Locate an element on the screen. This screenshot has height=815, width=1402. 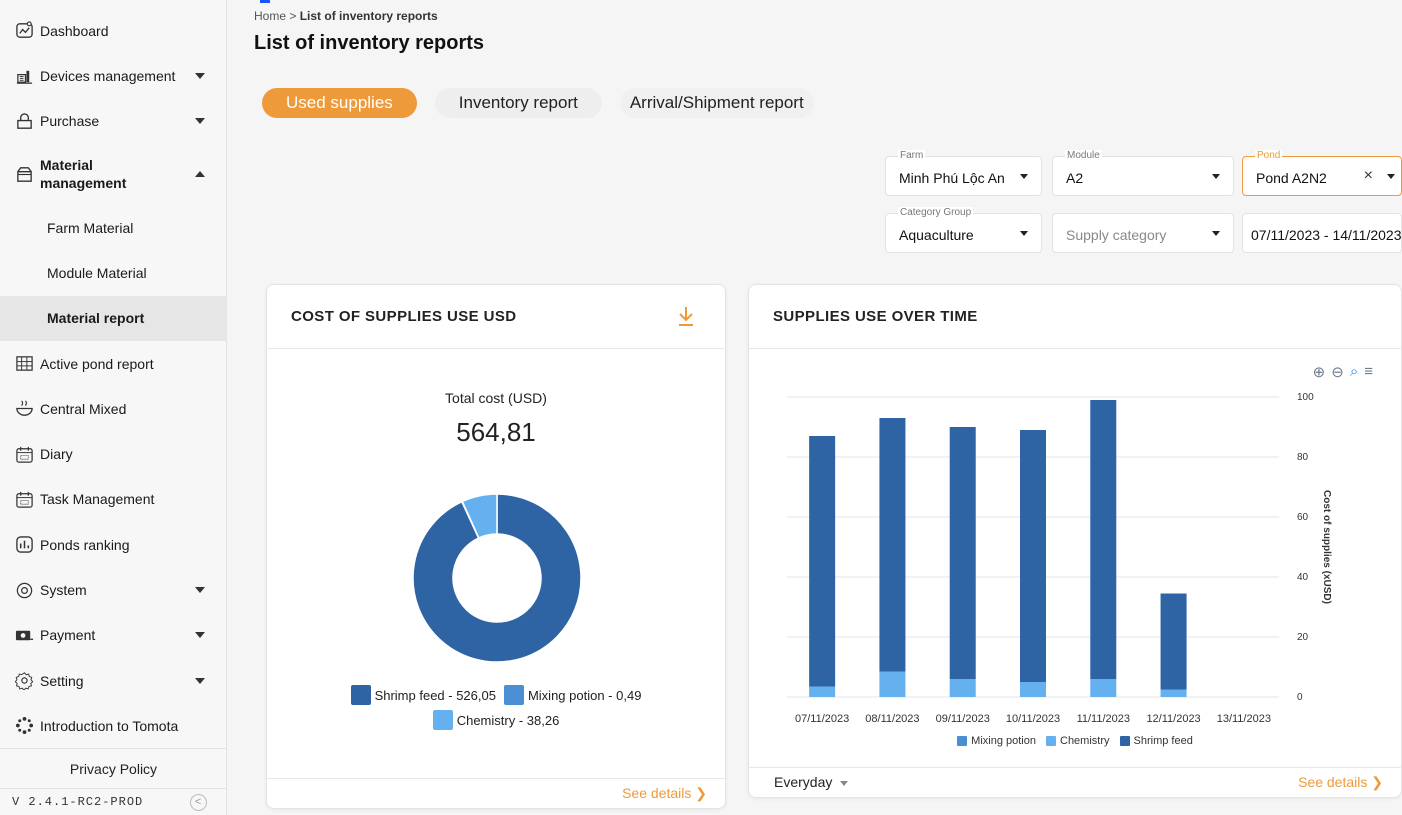
sidebar-item-active-pond-report: Active pond report is located at coordinates (113, 364).